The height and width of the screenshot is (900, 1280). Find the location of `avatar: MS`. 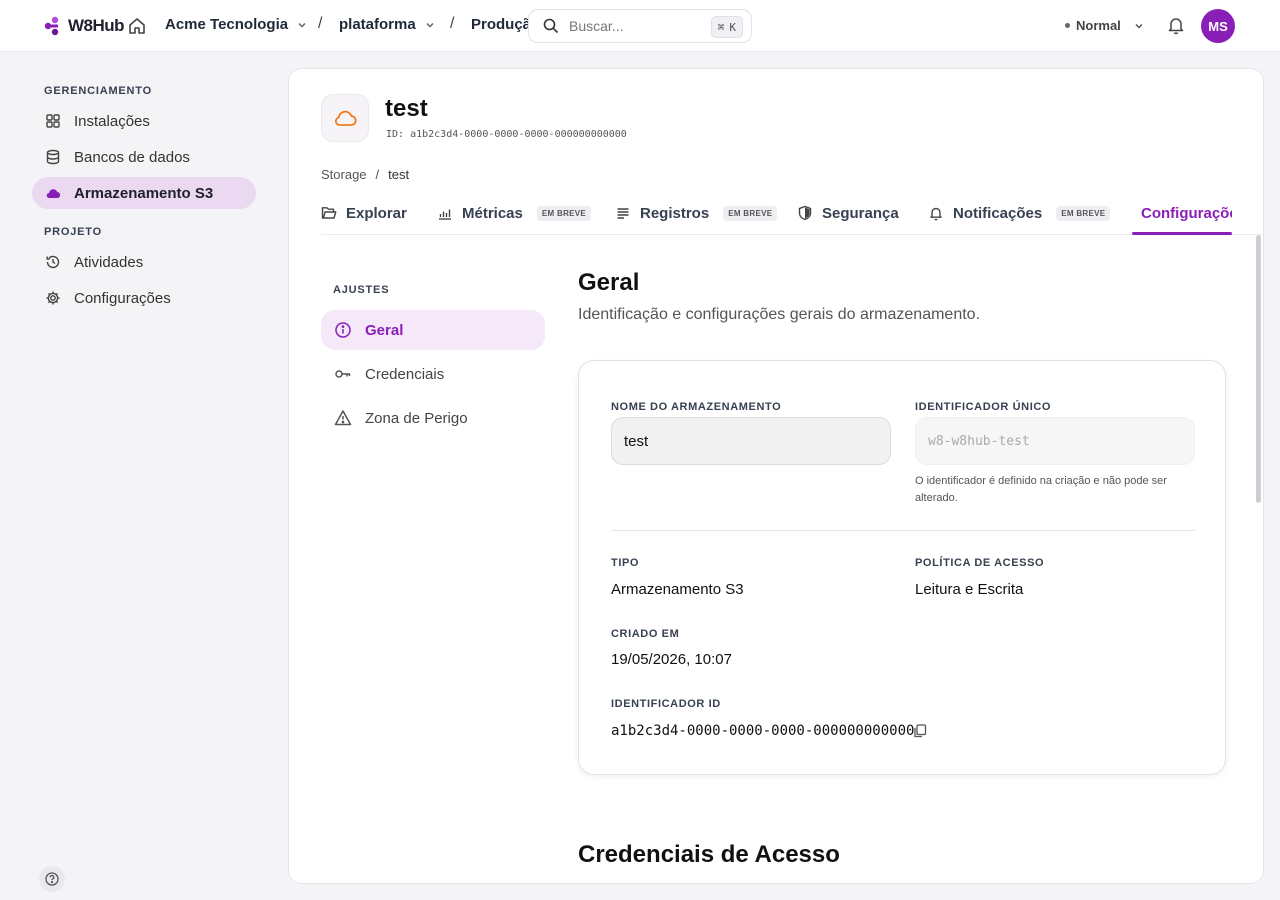

avatar: MS is located at coordinates (1218, 26).